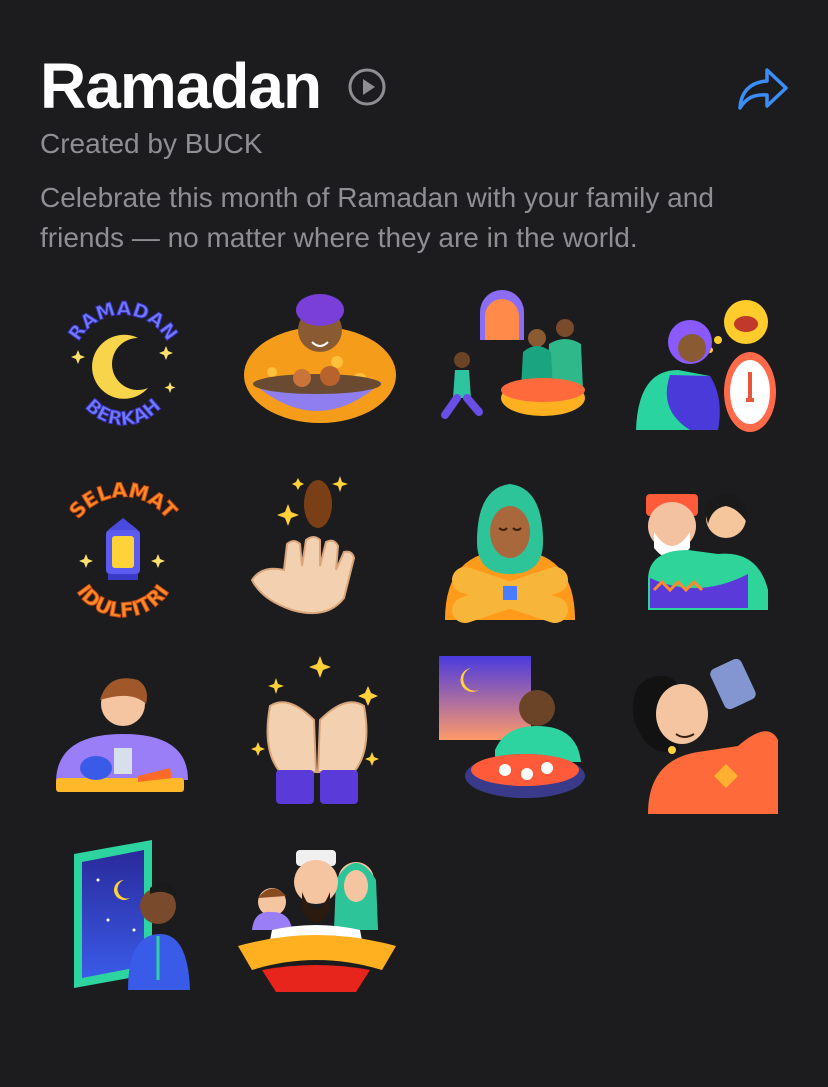 Image resolution: width=828 pixels, height=1087 pixels. What do you see at coordinates (123, 745) in the screenshot?
I see `sticker-cooking-vegetables` at bounding box center [123, 745].